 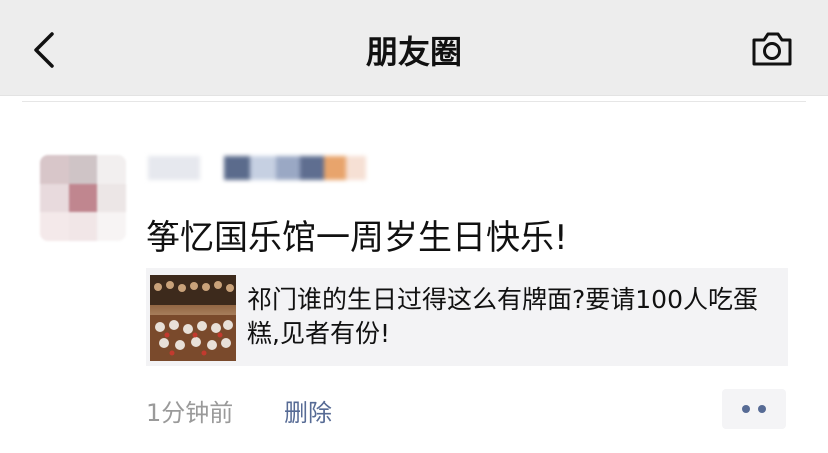 I want to click on post-timestamp: 1分钟前, so click(x=190, y=413).